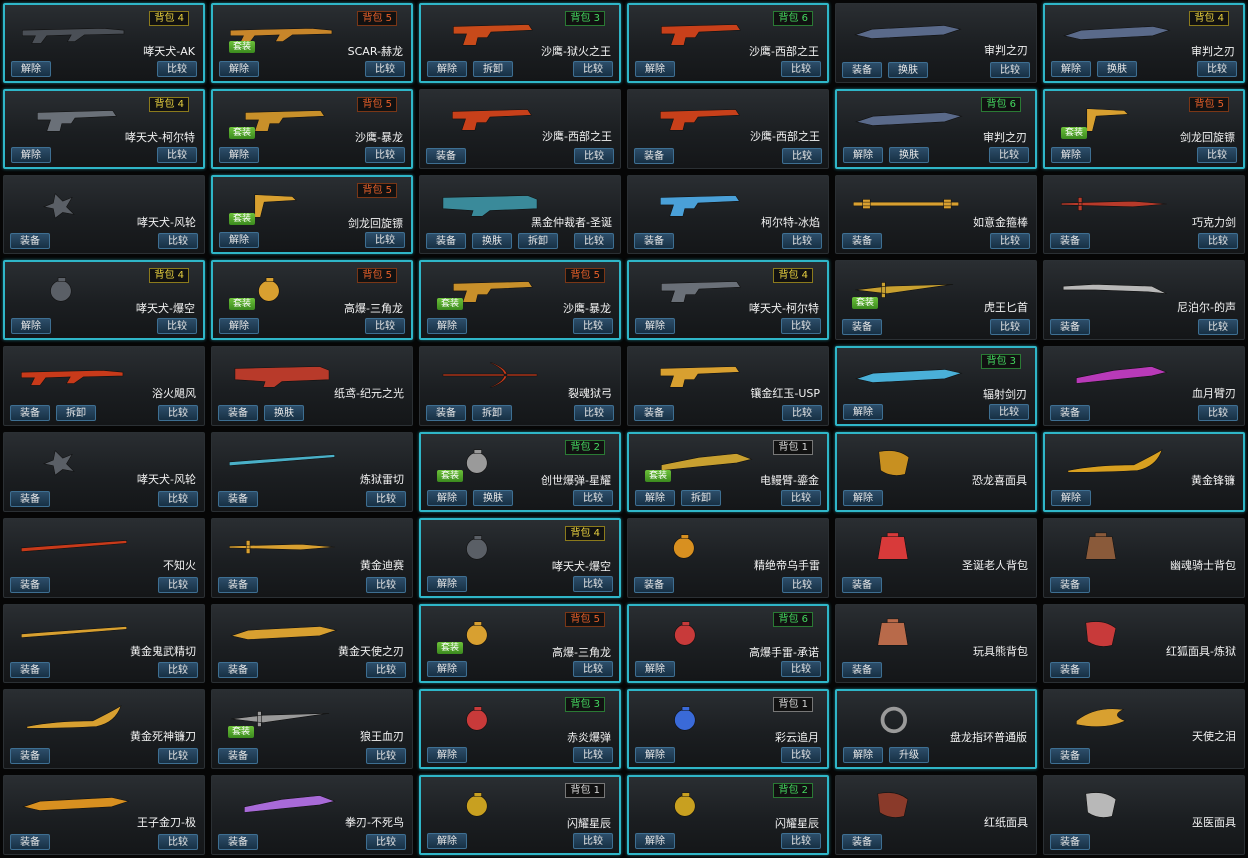 The height and width of the screenshot is (858, 1248). I want to click on item-card: 恐龙喜面具 解除, so click(936, 471).